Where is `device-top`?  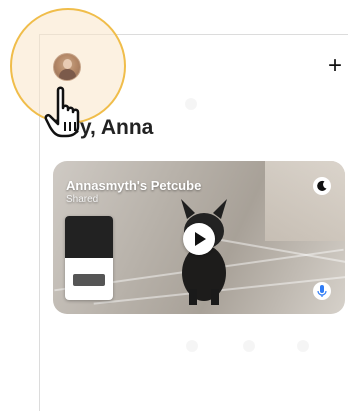
device-top is located at coordinates (89, 237).